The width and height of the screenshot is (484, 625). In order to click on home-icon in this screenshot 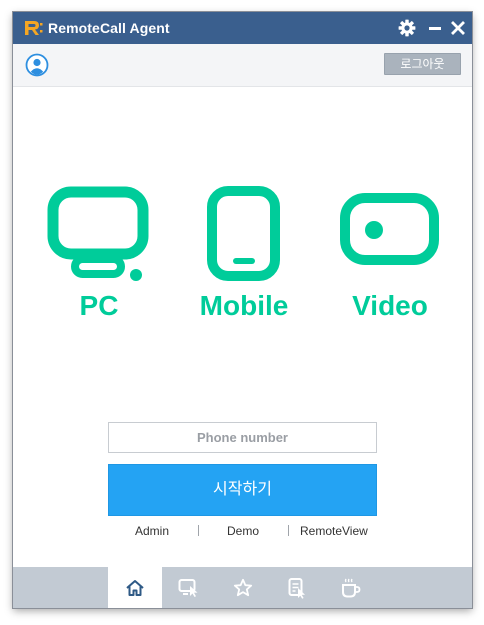, I will do `click(135, 587)`.